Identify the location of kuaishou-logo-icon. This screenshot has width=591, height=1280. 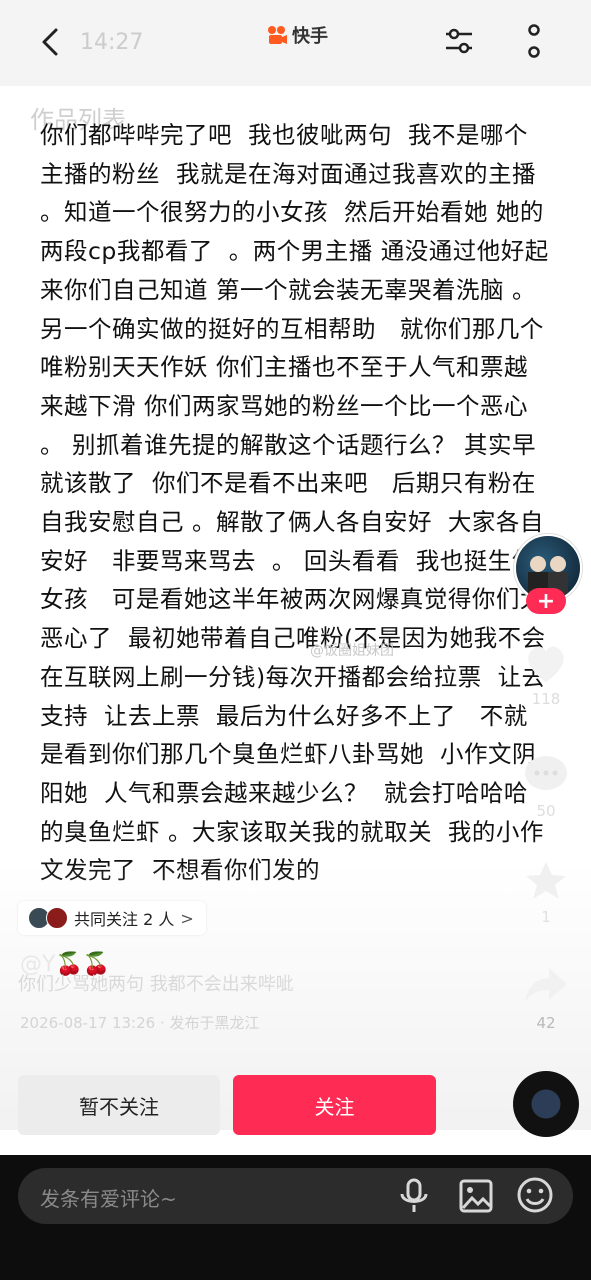
(277, 35).